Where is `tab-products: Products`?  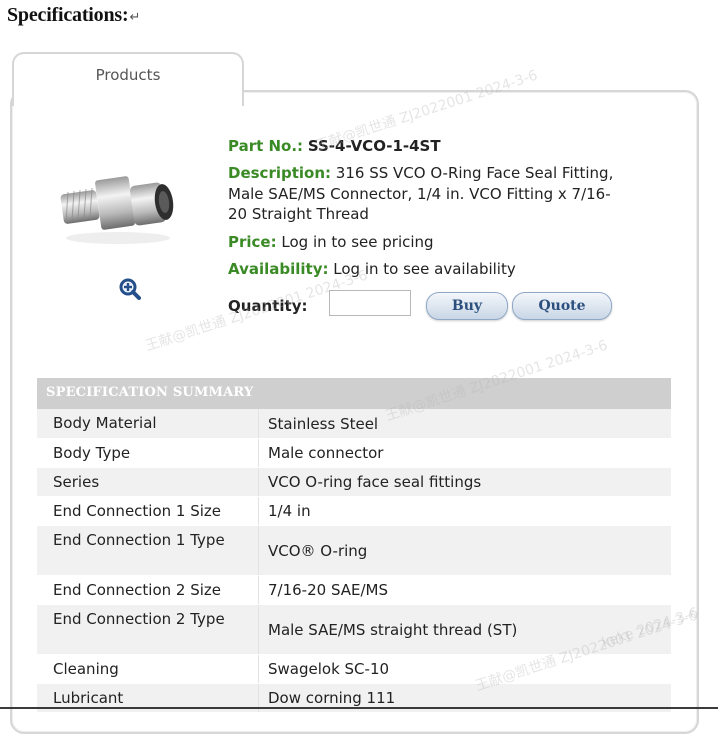 tab-products: Products is located at coordinates (128, 79).